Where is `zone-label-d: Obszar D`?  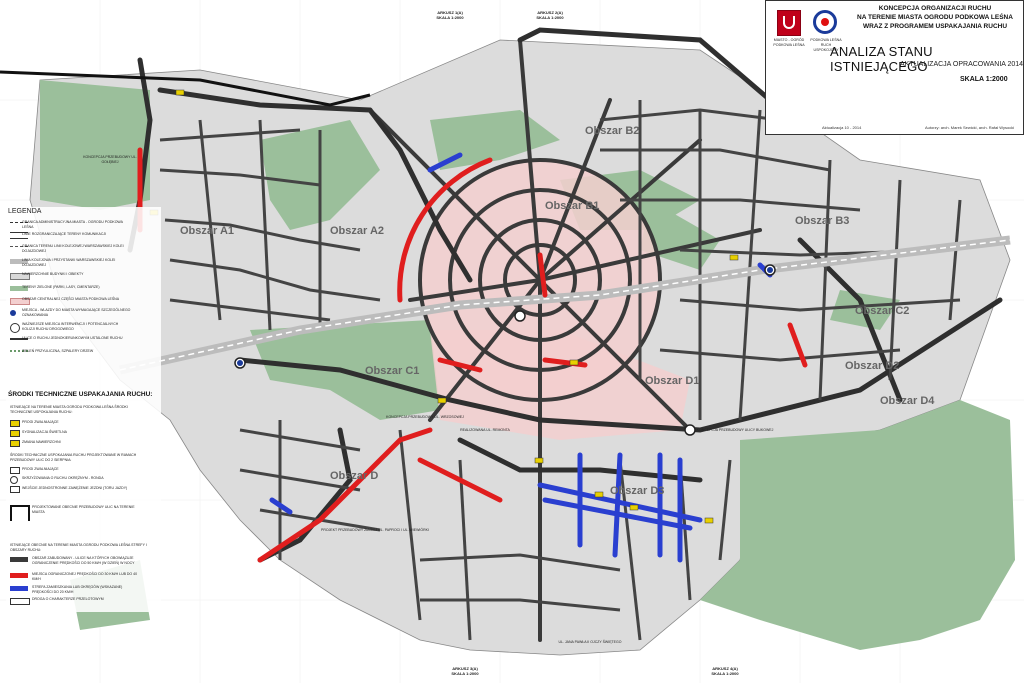 zone-label-d: Obszar D is located at coordinates (354, 476).